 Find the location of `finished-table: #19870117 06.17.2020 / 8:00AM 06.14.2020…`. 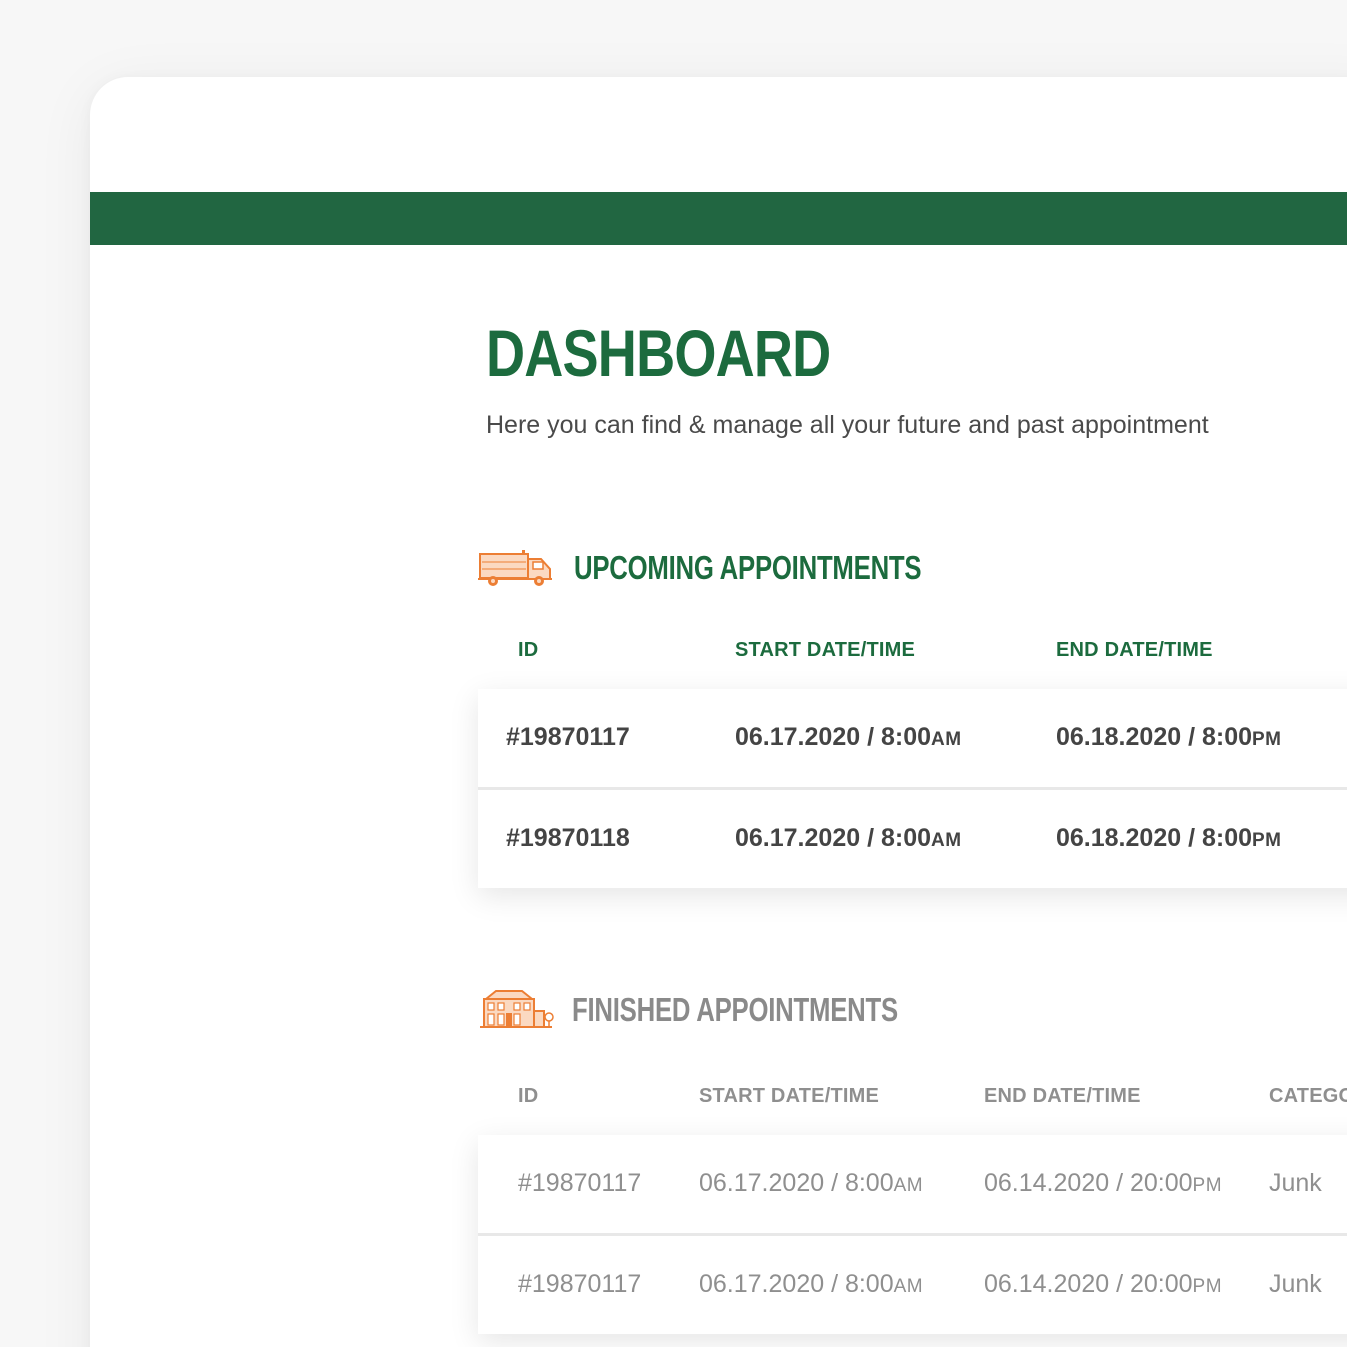

finished-table: #19870117 06.17.2020 / 8:00AM 06.14.2020… is located at coordinates (912, 1234).